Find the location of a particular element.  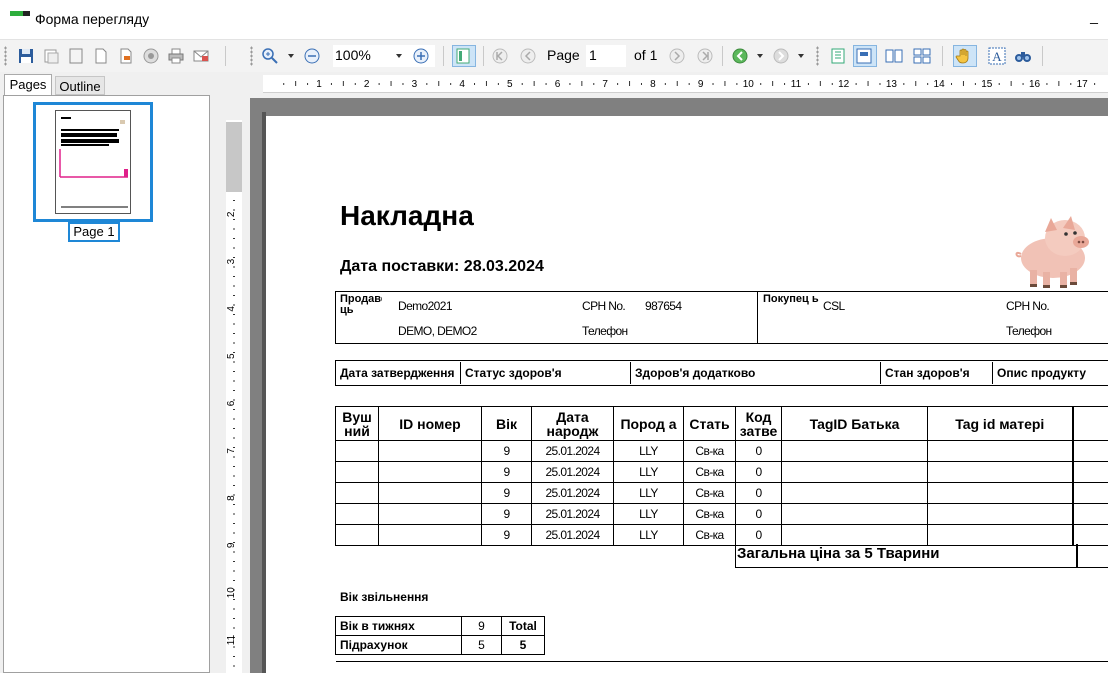

find-icon is located at coordinates (1023, 56).